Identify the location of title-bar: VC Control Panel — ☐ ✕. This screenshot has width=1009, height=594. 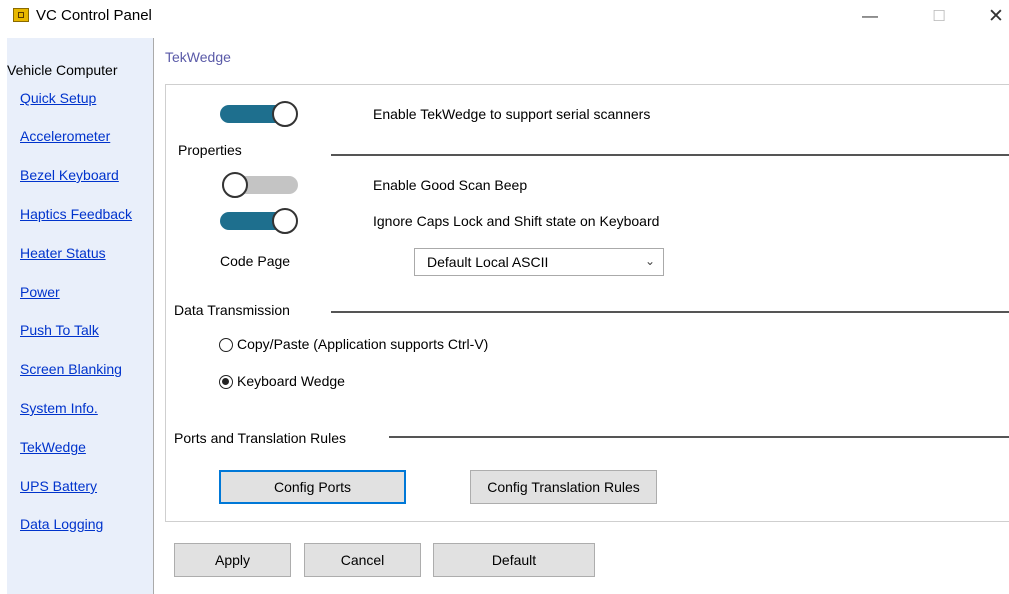
(504, 18).